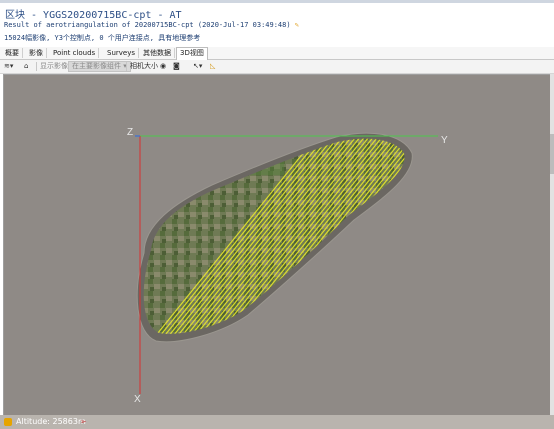 Image resolution: width=554 pixels, height=429 pixels. Describe the element at coordinates (96, 66) in the screenshot. I see `image-group-select-value: 在主要影像组件` at that location.